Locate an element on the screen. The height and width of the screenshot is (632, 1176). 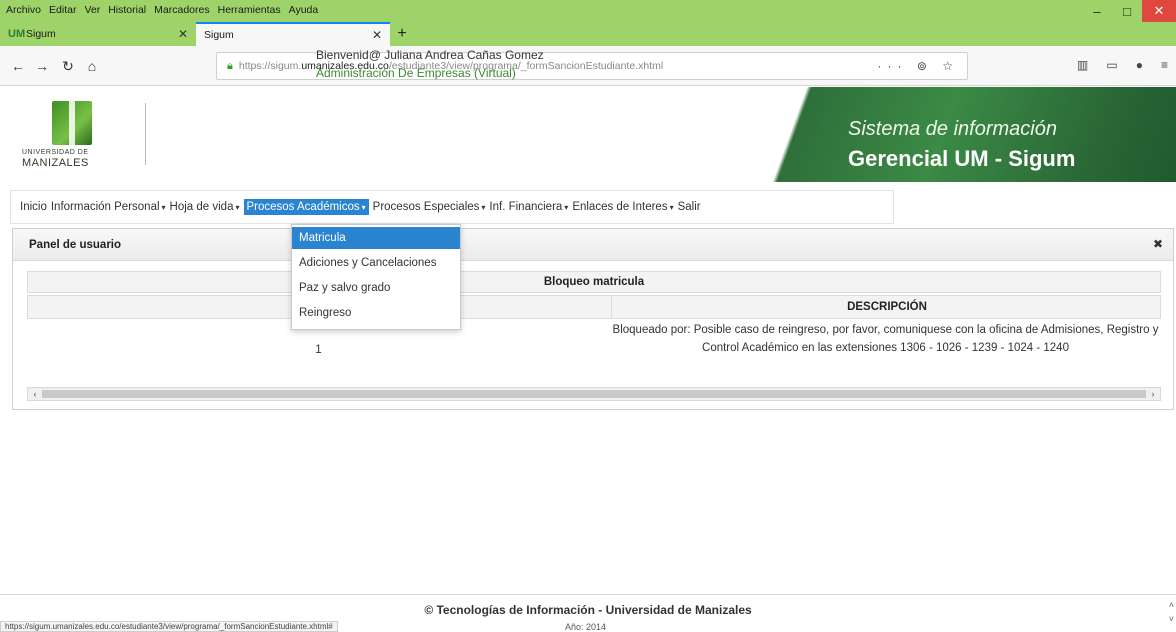
header-divider is located at coordinates (145, 134).